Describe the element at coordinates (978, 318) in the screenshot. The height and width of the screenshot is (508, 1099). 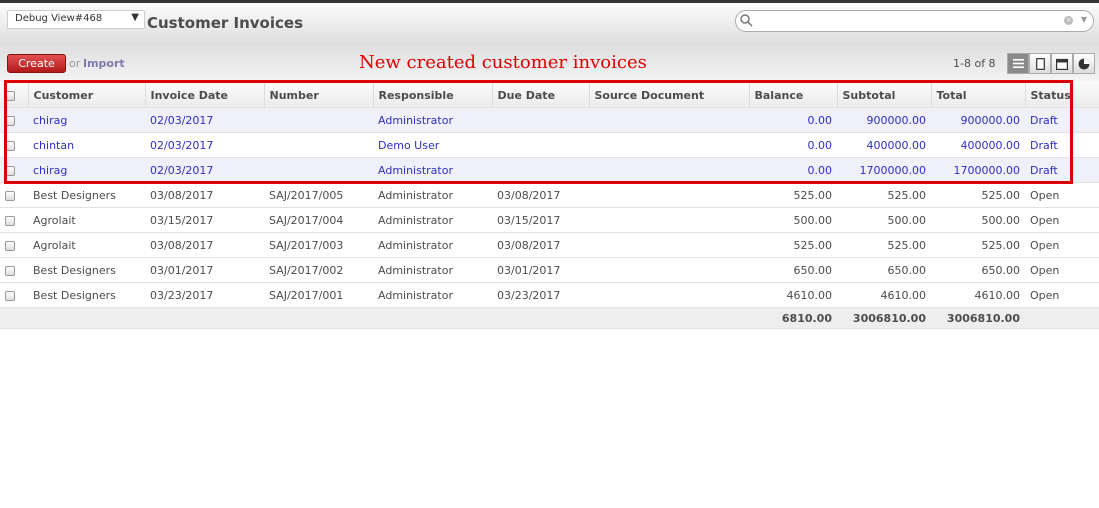
I see `total-total: 3006810.00` at that location.